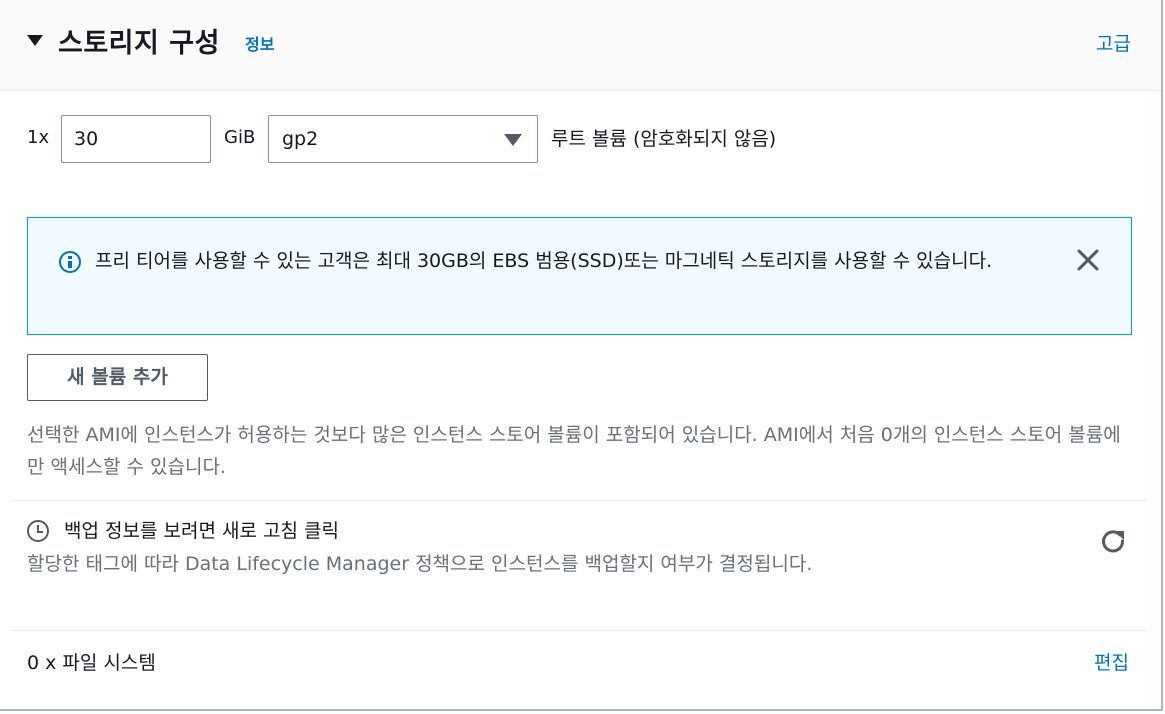 The image size is (1165, 714). I want to click on info-link: 정보, so click(259, 43).